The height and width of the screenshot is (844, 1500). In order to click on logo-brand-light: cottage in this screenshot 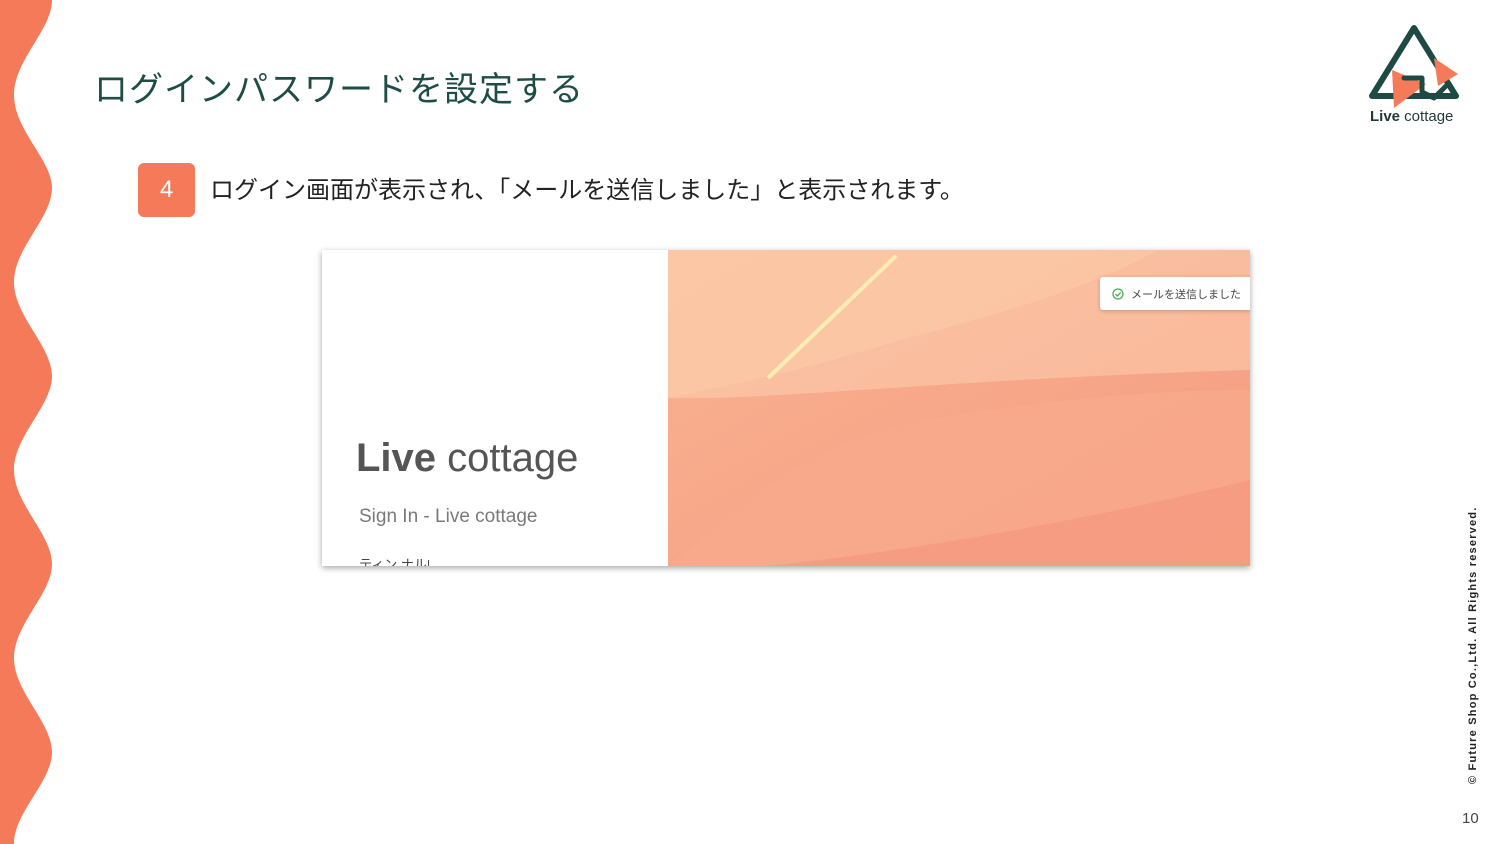, I will do `click(1427, 116)`.